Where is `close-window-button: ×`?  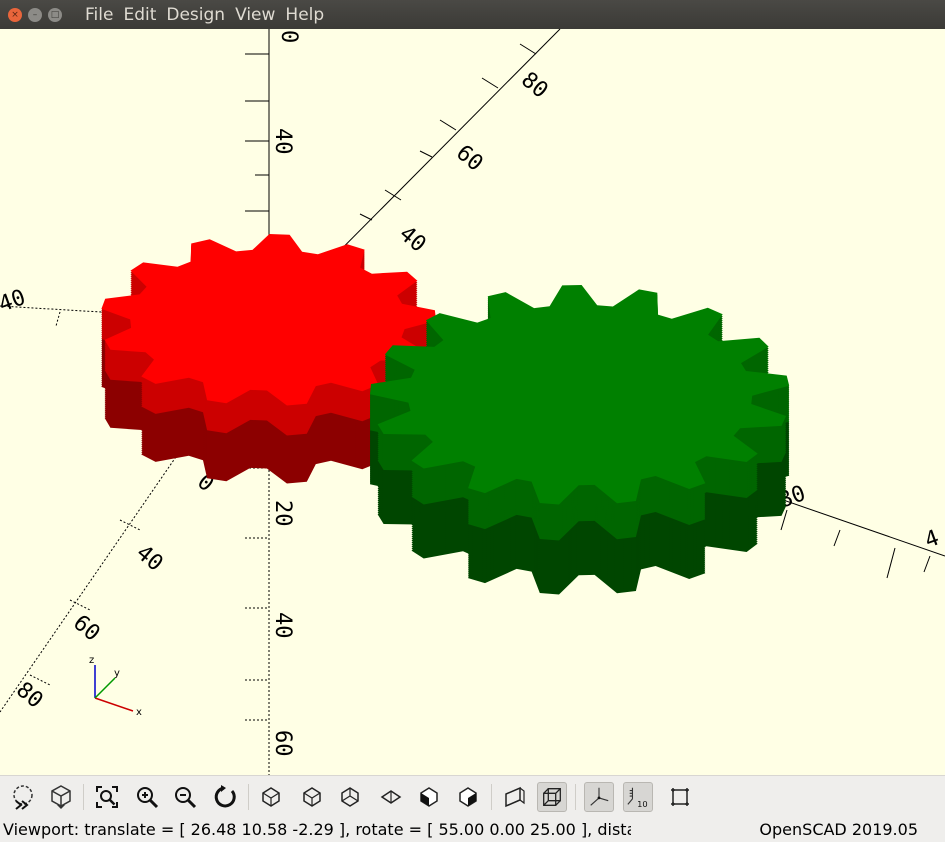
close-window-button: × is located at coordinates (15, 14).